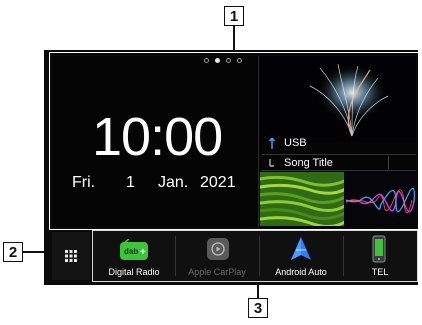 The image size is (422, 325). I want to click on media-source-label: USB, so click(295, 143).